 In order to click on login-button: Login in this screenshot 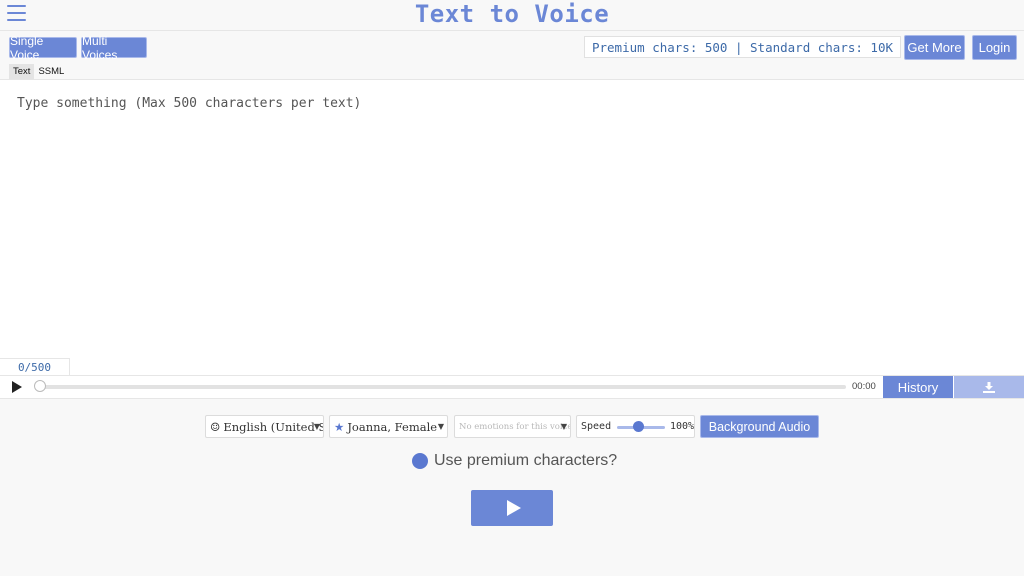, I will do `click(994, 47)`.